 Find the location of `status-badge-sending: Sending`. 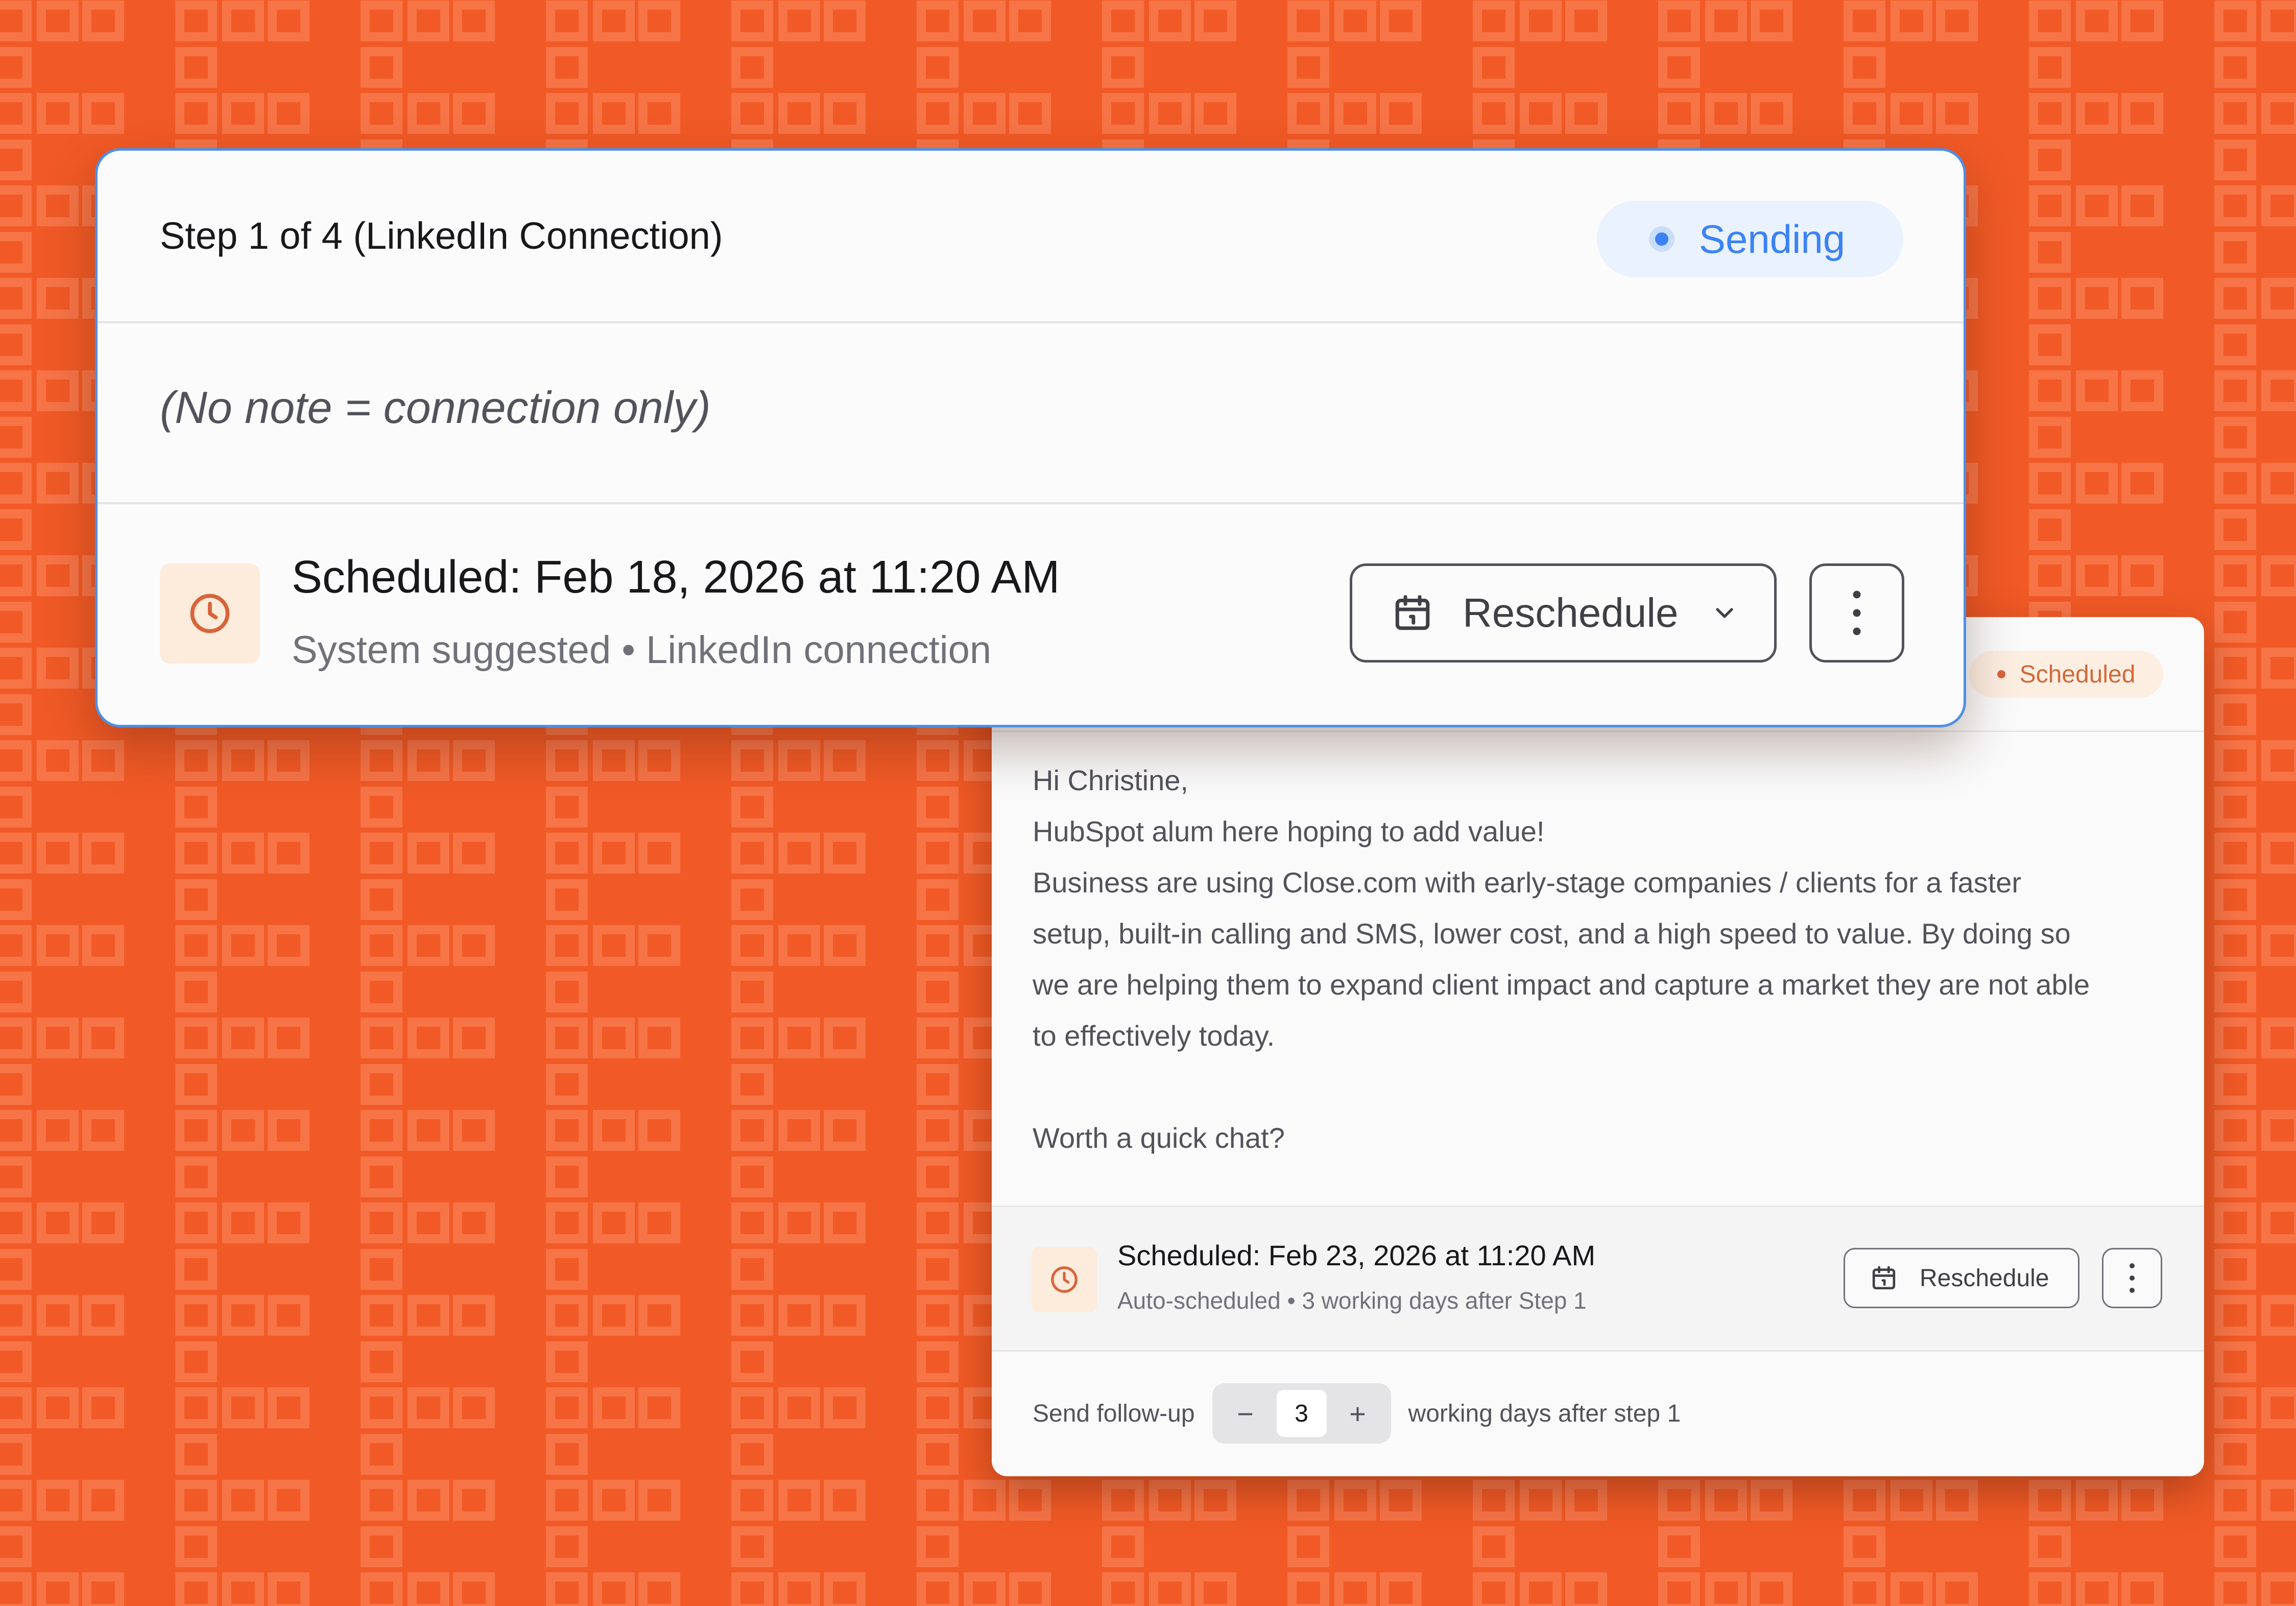

status-badge-sending: Sending is located at coordinates (1750, 239).